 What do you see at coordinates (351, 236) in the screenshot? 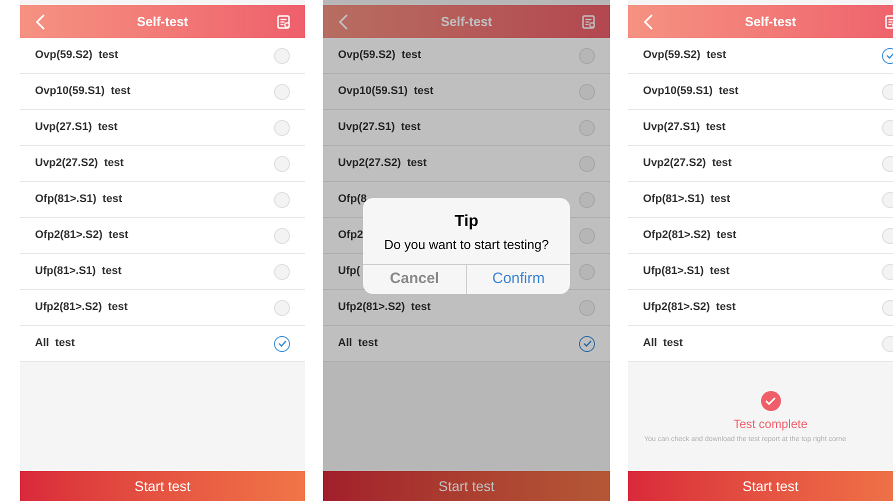
I see `row-label: Ofp2` at bounding box center [351, 236].